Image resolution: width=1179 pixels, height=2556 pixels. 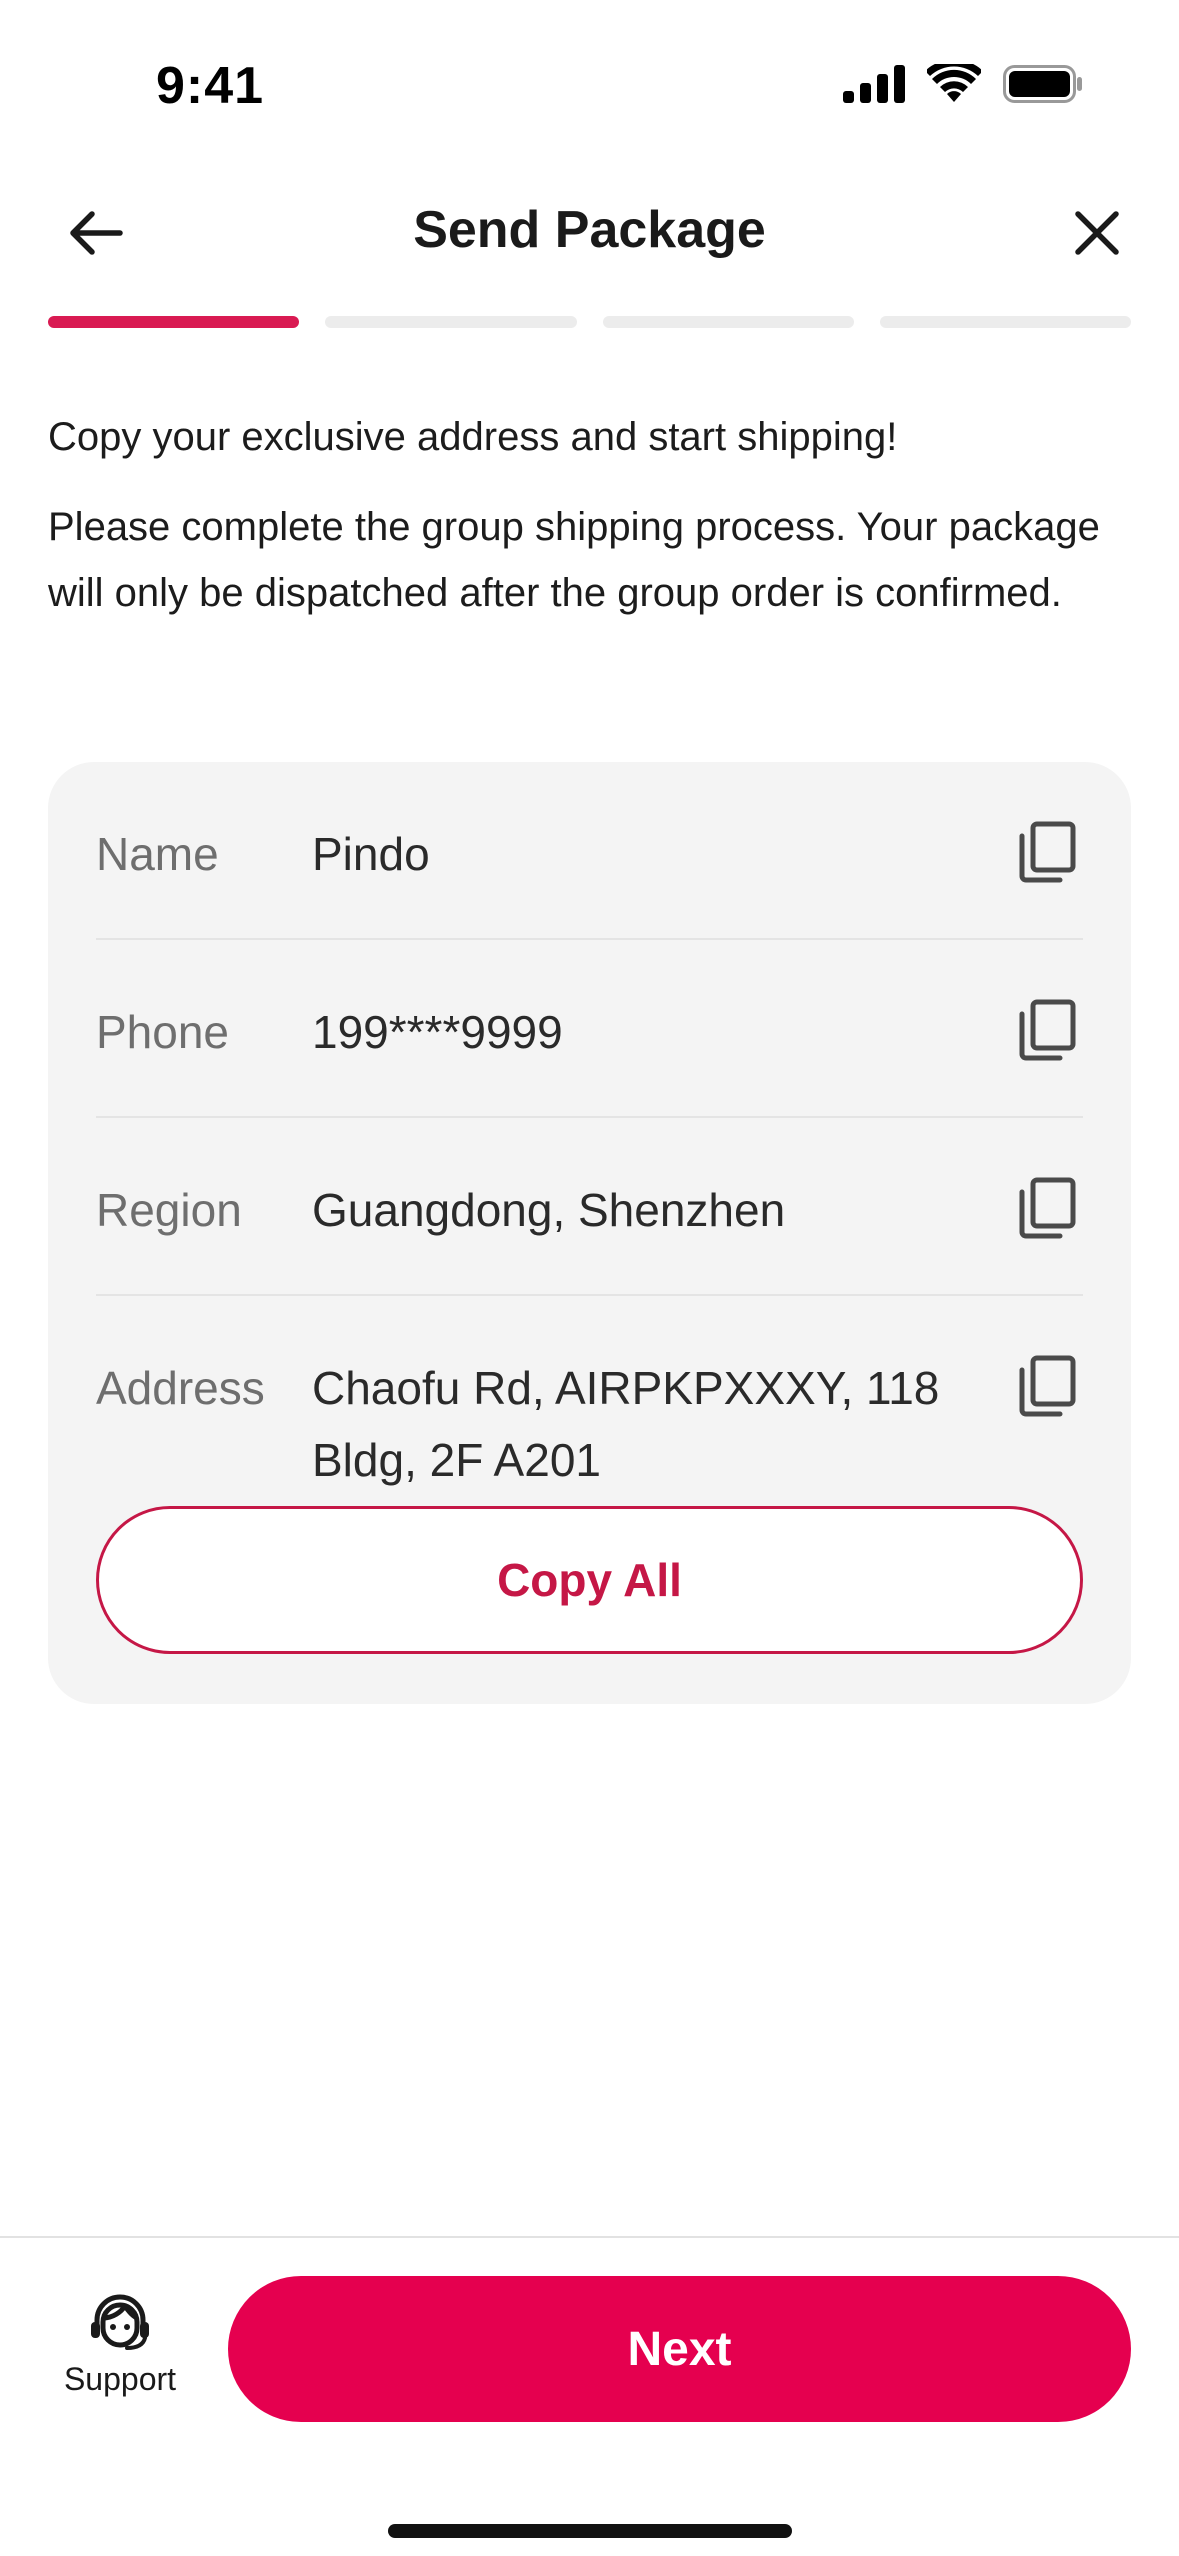 I want to click on next-button: Next, so click(x=679, y=2349).